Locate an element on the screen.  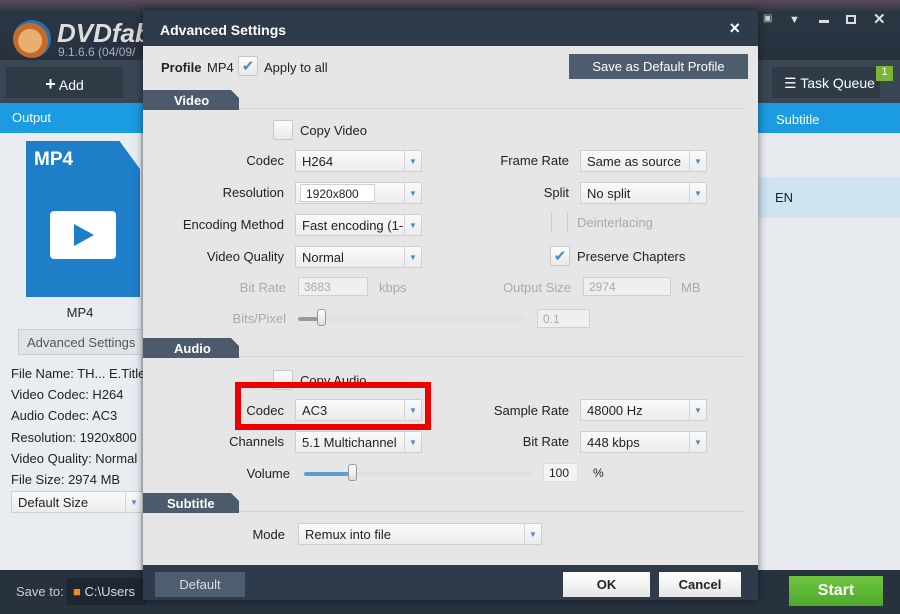
start-button: Start is located at coordinates (836, 591).